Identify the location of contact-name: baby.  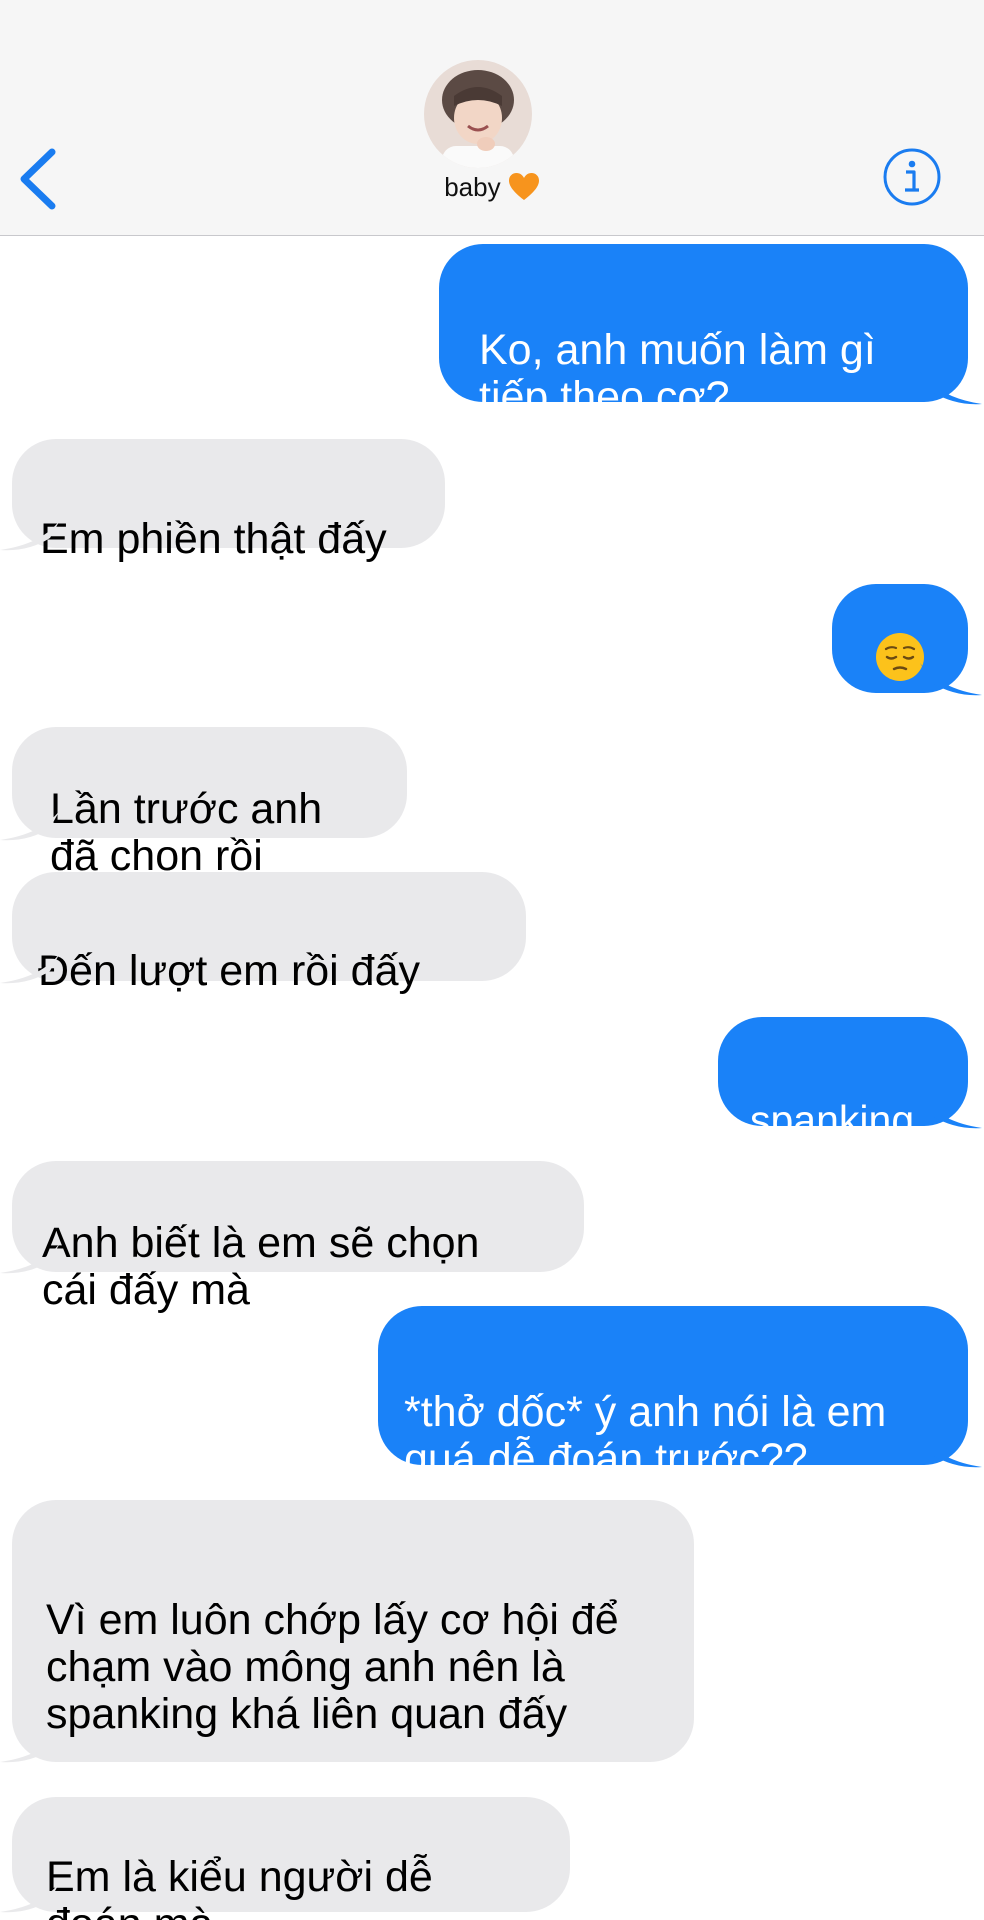
(492, 187).